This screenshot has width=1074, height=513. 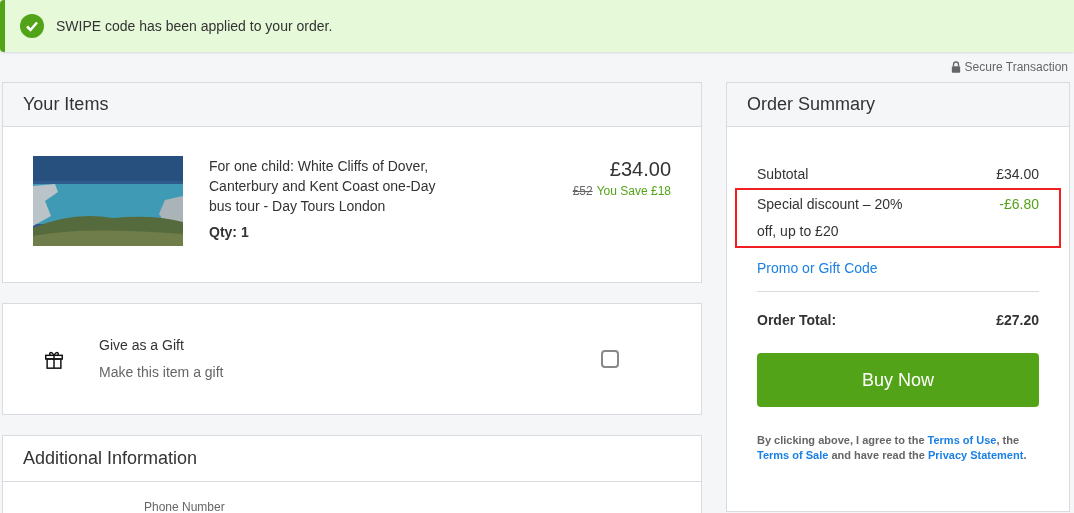 What do you see at coordinates (892, 448) in the screenshot?
I see `legal-text: By clicking above, I agree to the Terms of Use, the Terms of Sale and have read the Privacy Statement.` at bounding box center [892, 448].